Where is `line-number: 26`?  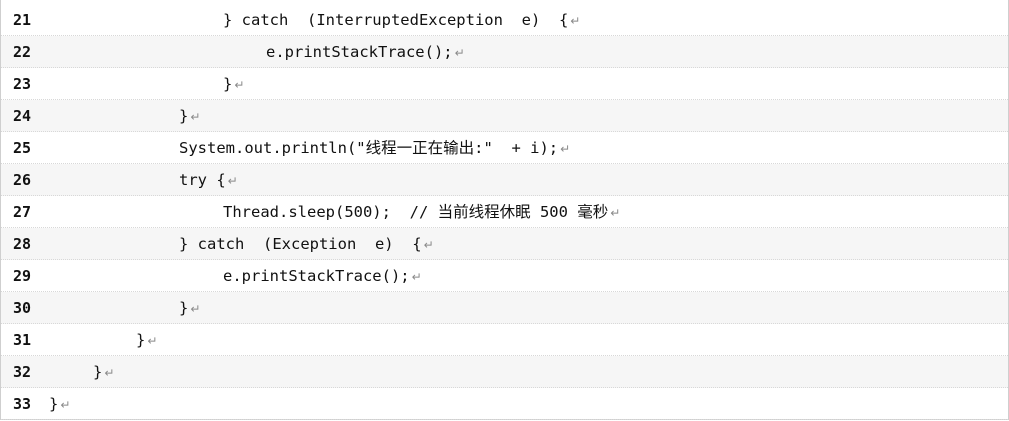
line-number: 26 is located at coordinates (22, 180).